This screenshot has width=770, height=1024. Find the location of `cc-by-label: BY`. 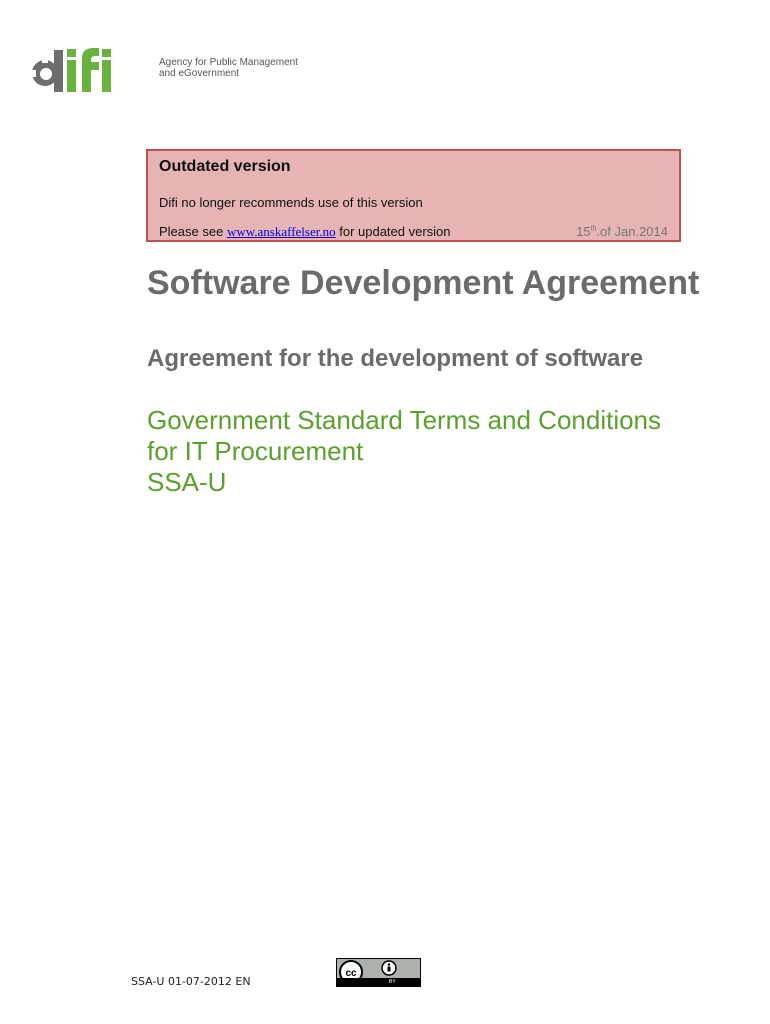

cc-by-label: BY is located at coordinates (392, 982).